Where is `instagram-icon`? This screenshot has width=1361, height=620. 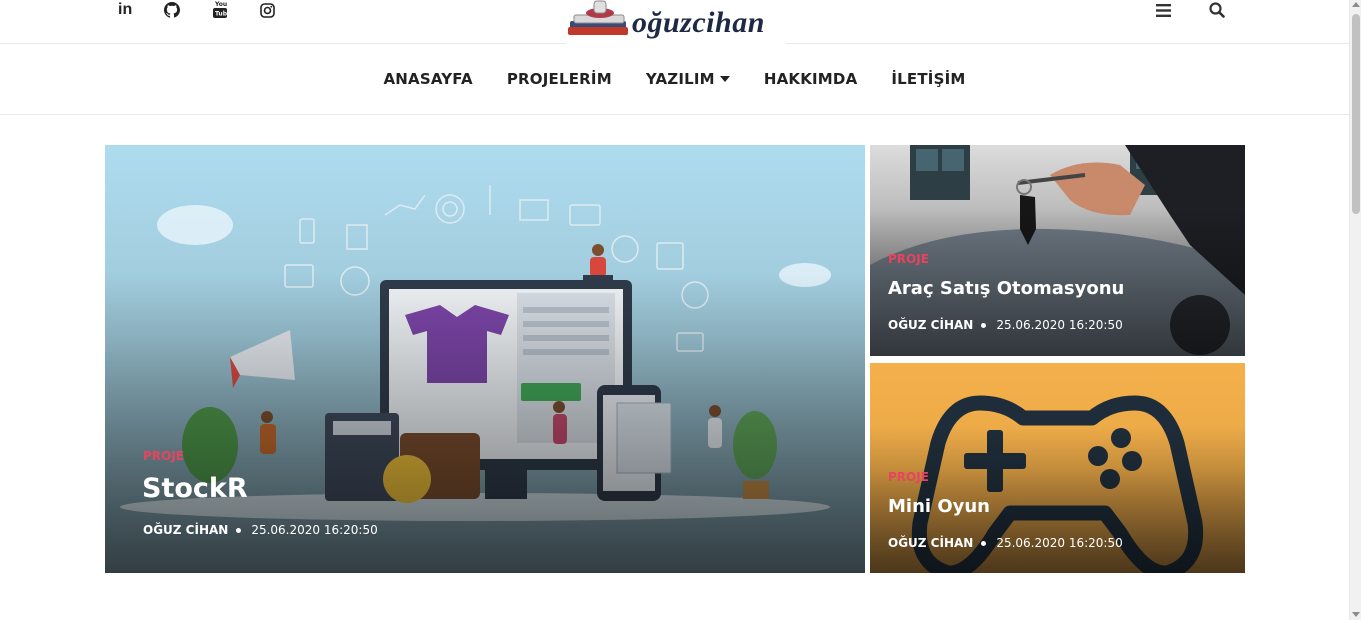
instagram-icon is located at coordinates (284, 10).